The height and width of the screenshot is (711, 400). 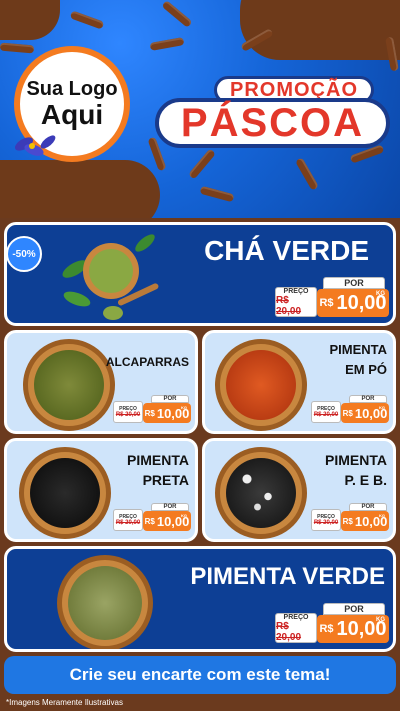 What do you see at coordinates (72, 89) in the screenshot?
I see `logo-line1: Sua Logo` at bounding box center [72, 89].